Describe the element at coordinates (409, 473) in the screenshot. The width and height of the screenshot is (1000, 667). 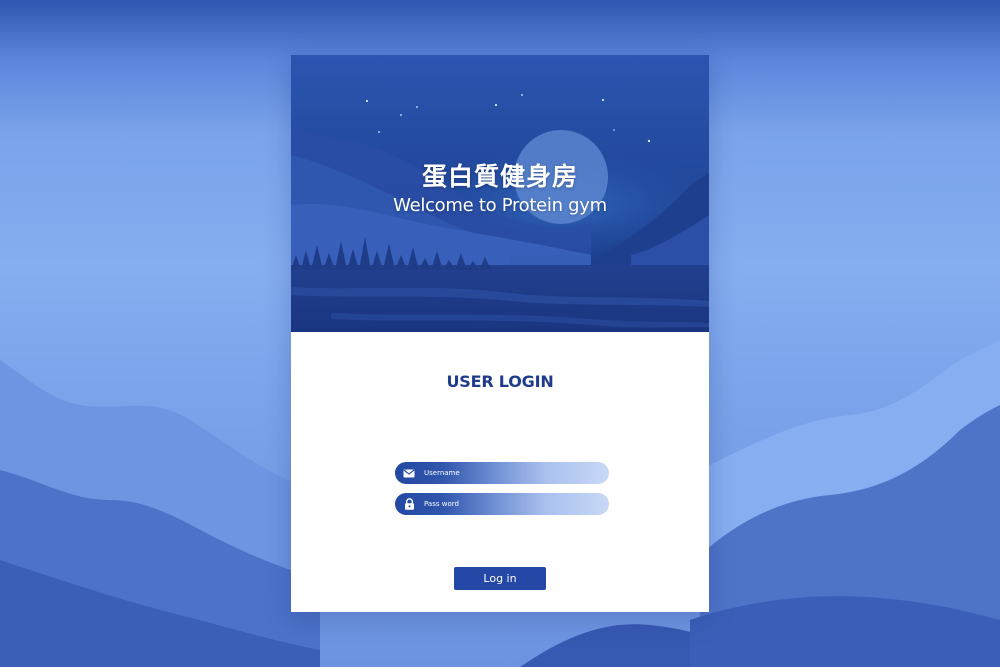
I see `envelope-icon` at that location.